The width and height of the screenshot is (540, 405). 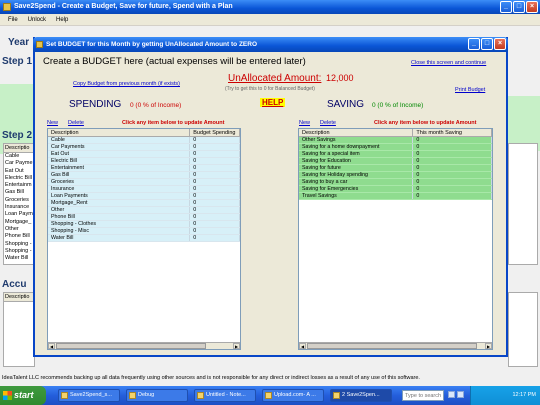 What do you see at coordinates (395, 161) in the screenshot?
I see `saving-row: Saving for Education 0` at bounding box center [395, 161].